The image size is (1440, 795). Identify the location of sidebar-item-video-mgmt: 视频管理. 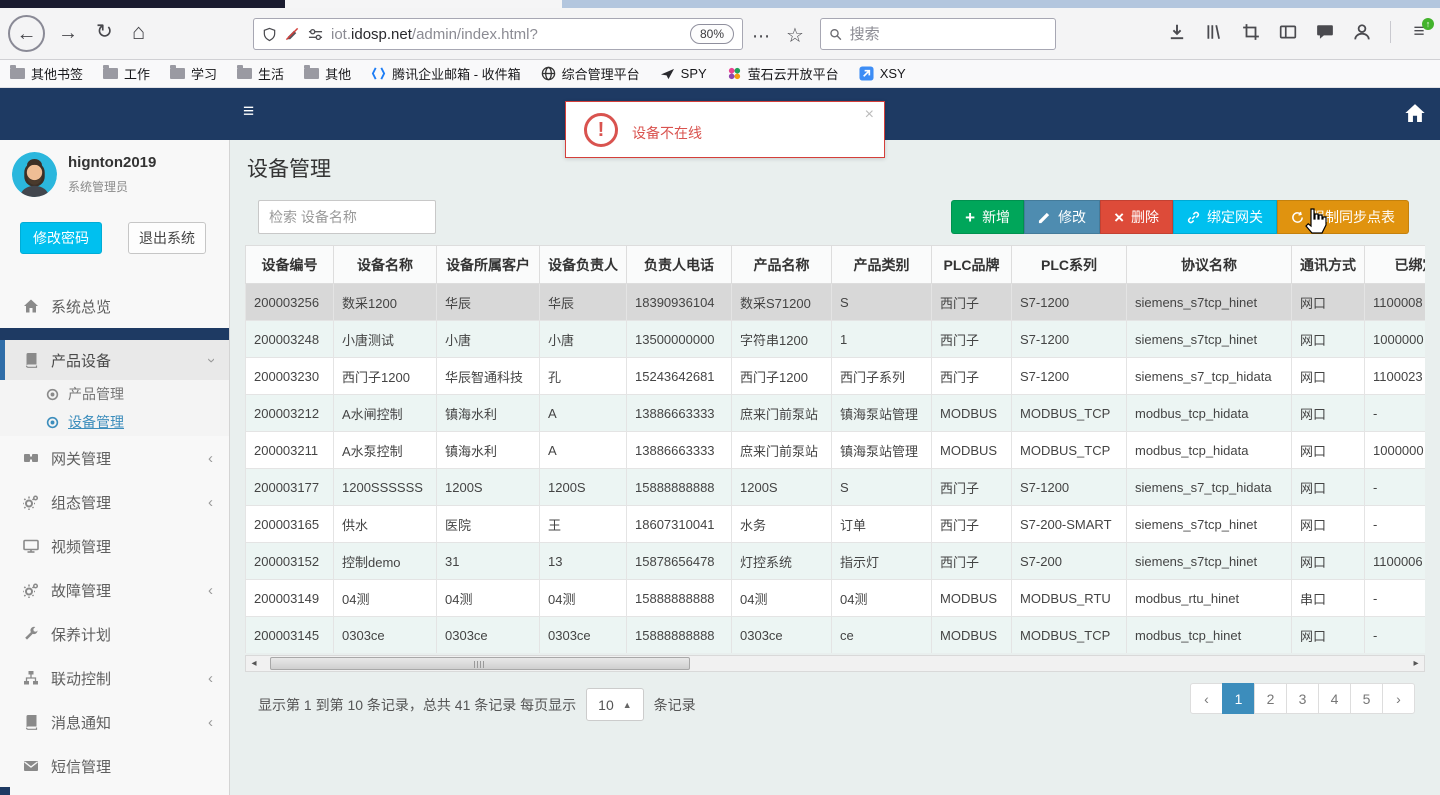
(114, 546).